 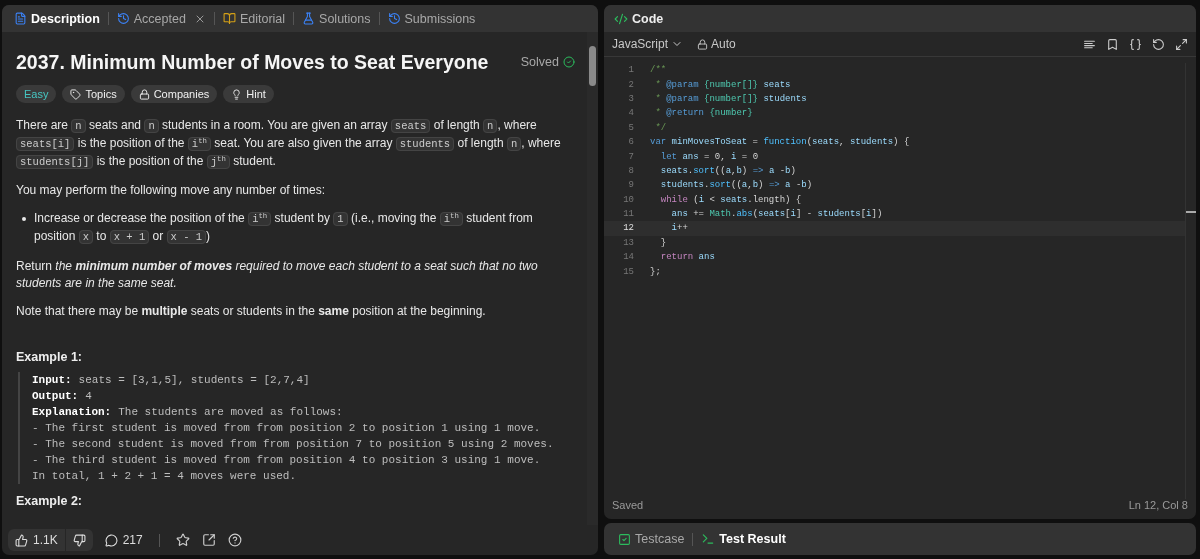 I want to click on code-line: i++, so click(x=679, y=228).